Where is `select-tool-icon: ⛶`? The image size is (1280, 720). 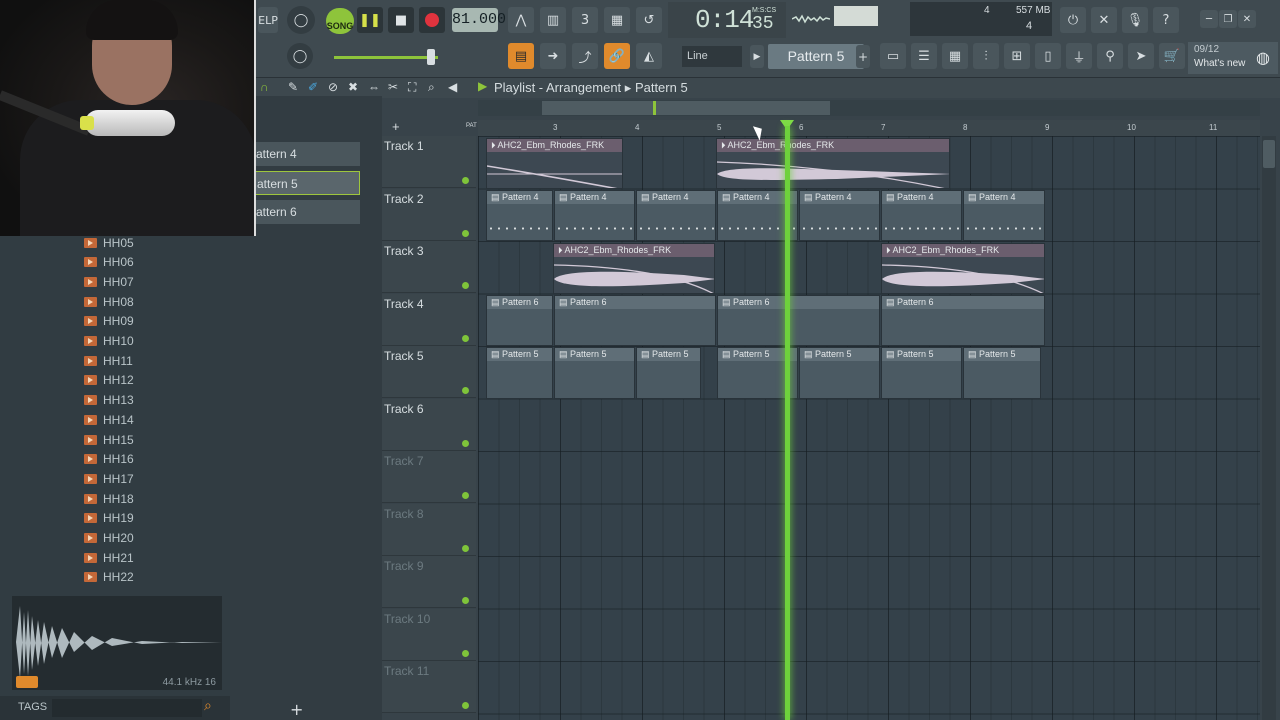 select-tool-icon: ⛶ is located at coordinates (412, 87).